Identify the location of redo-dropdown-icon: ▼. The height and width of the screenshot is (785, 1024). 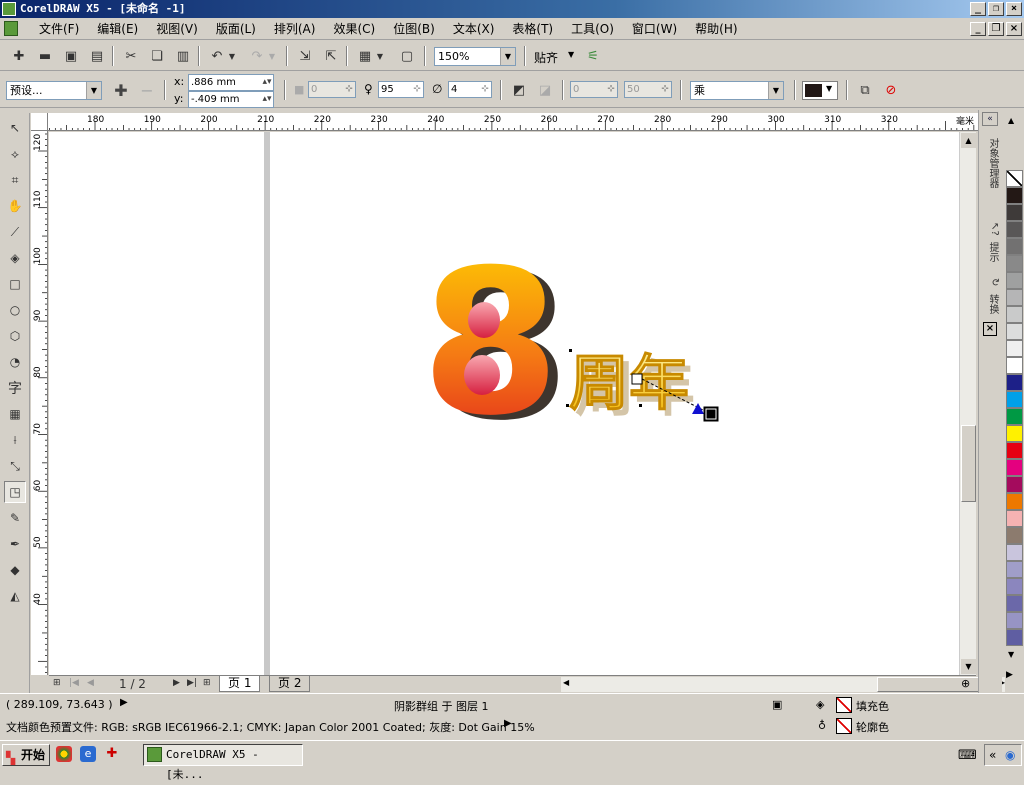
(272, 56).